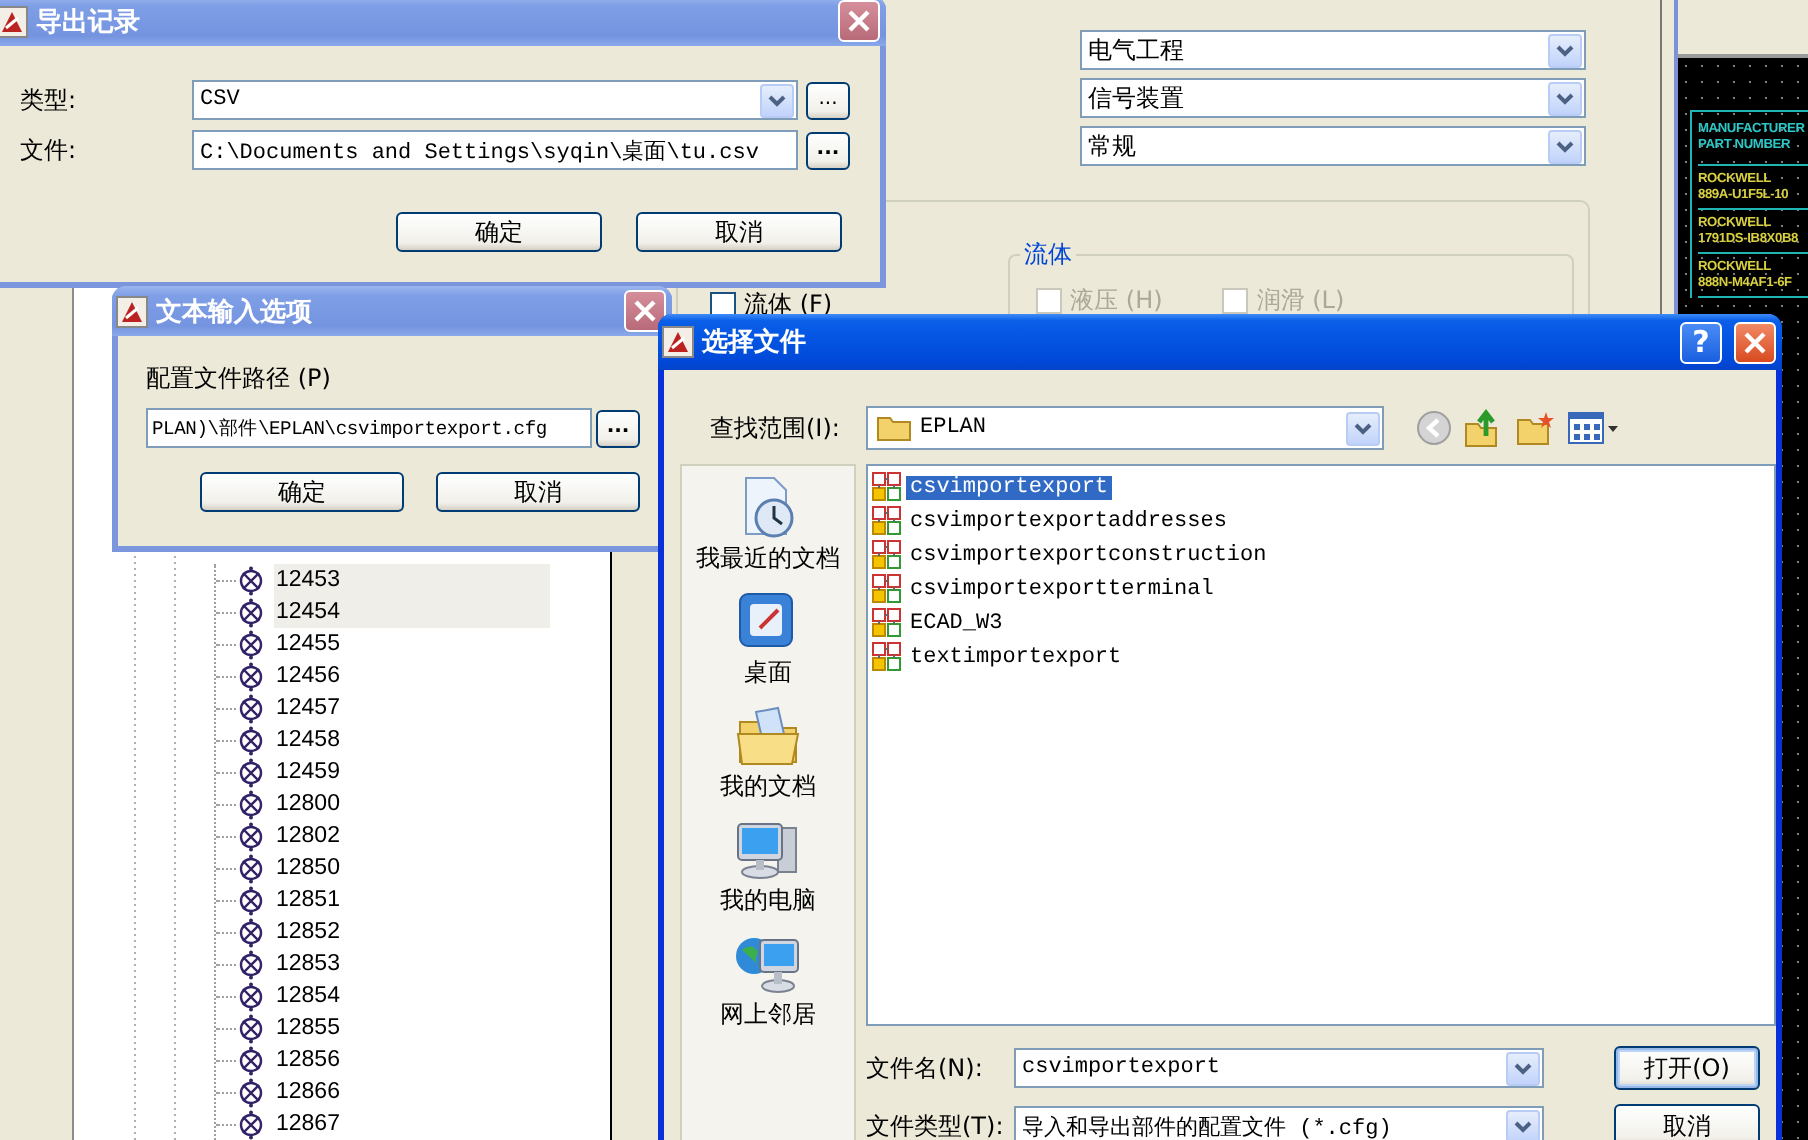 This screenshot has height=1140, width=1808. I want to click on file-item: csvimportexport, so click(1009, 487).